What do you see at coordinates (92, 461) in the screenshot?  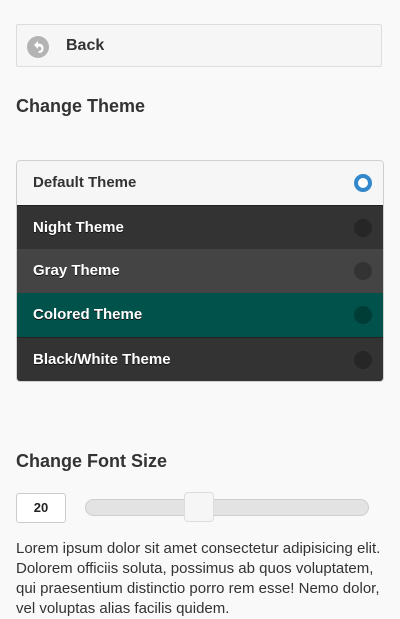 I see `font-size-heading: Change Font Size` at bounding box center [92, 461].